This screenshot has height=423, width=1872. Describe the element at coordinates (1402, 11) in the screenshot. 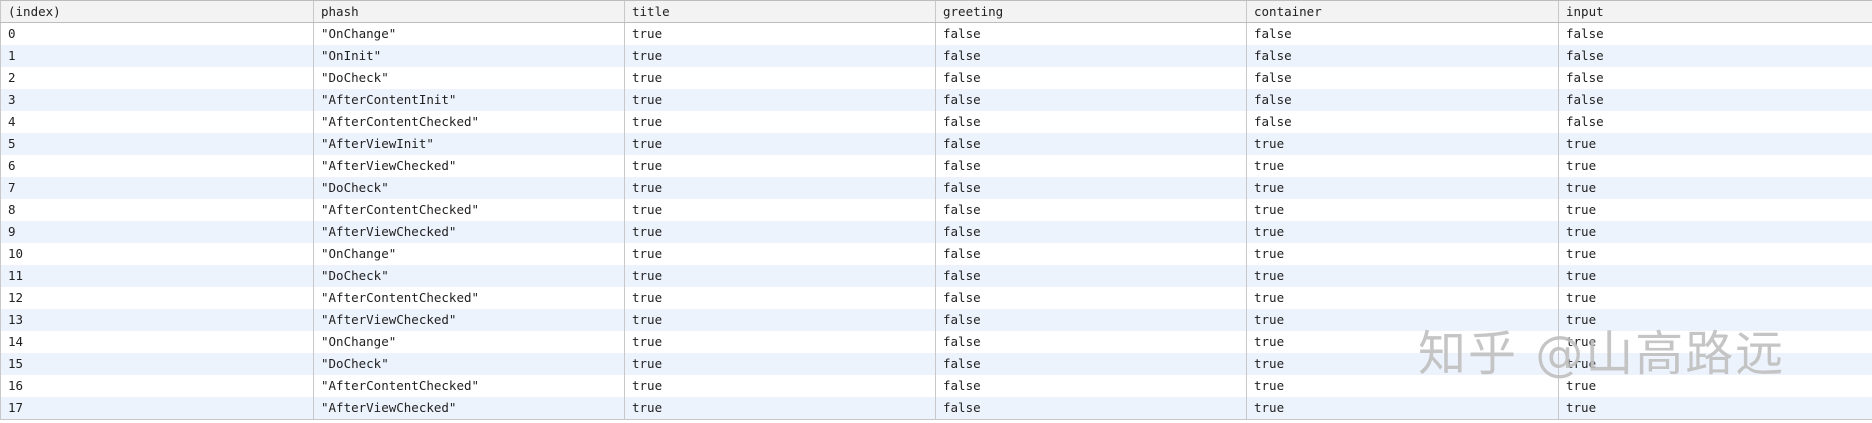

I see `column-header-container: container` at that location.